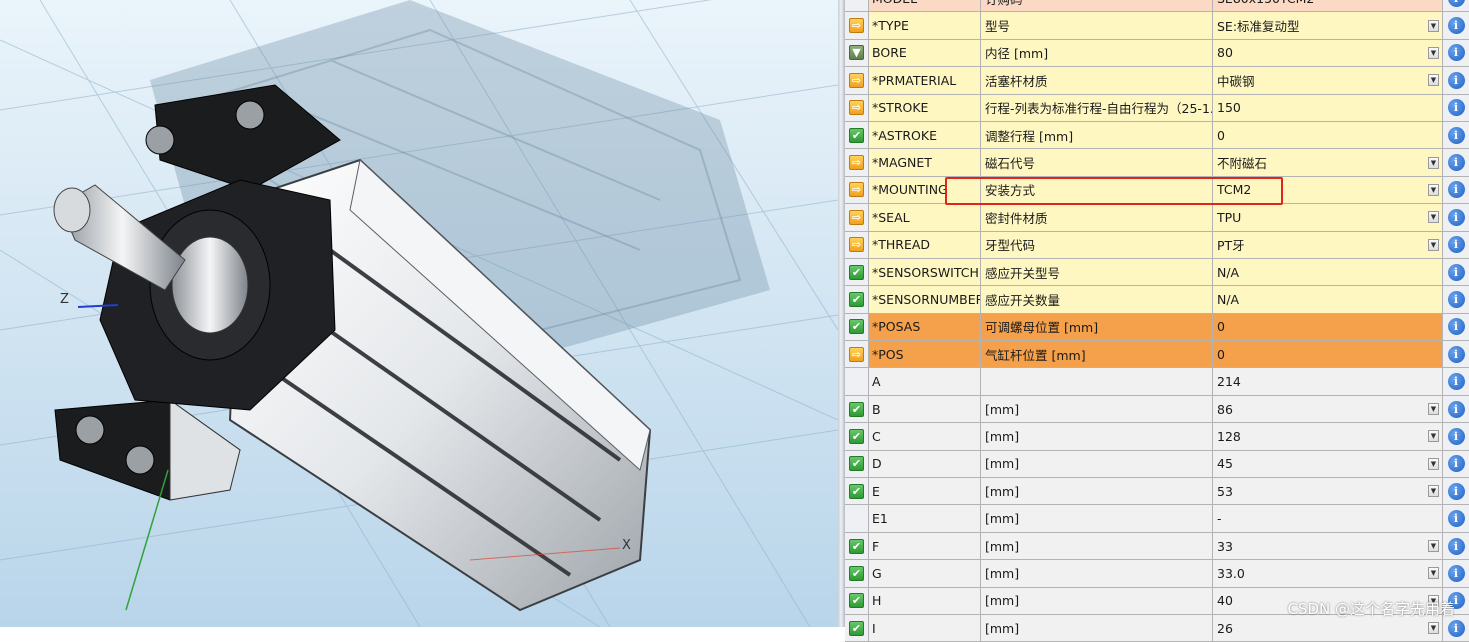 This screenshot has width=1469, height=642. What do you see at coordinates (1229, 381) in the screenshot?
I see `property-value: 214` at bounding box center [1229, 381].